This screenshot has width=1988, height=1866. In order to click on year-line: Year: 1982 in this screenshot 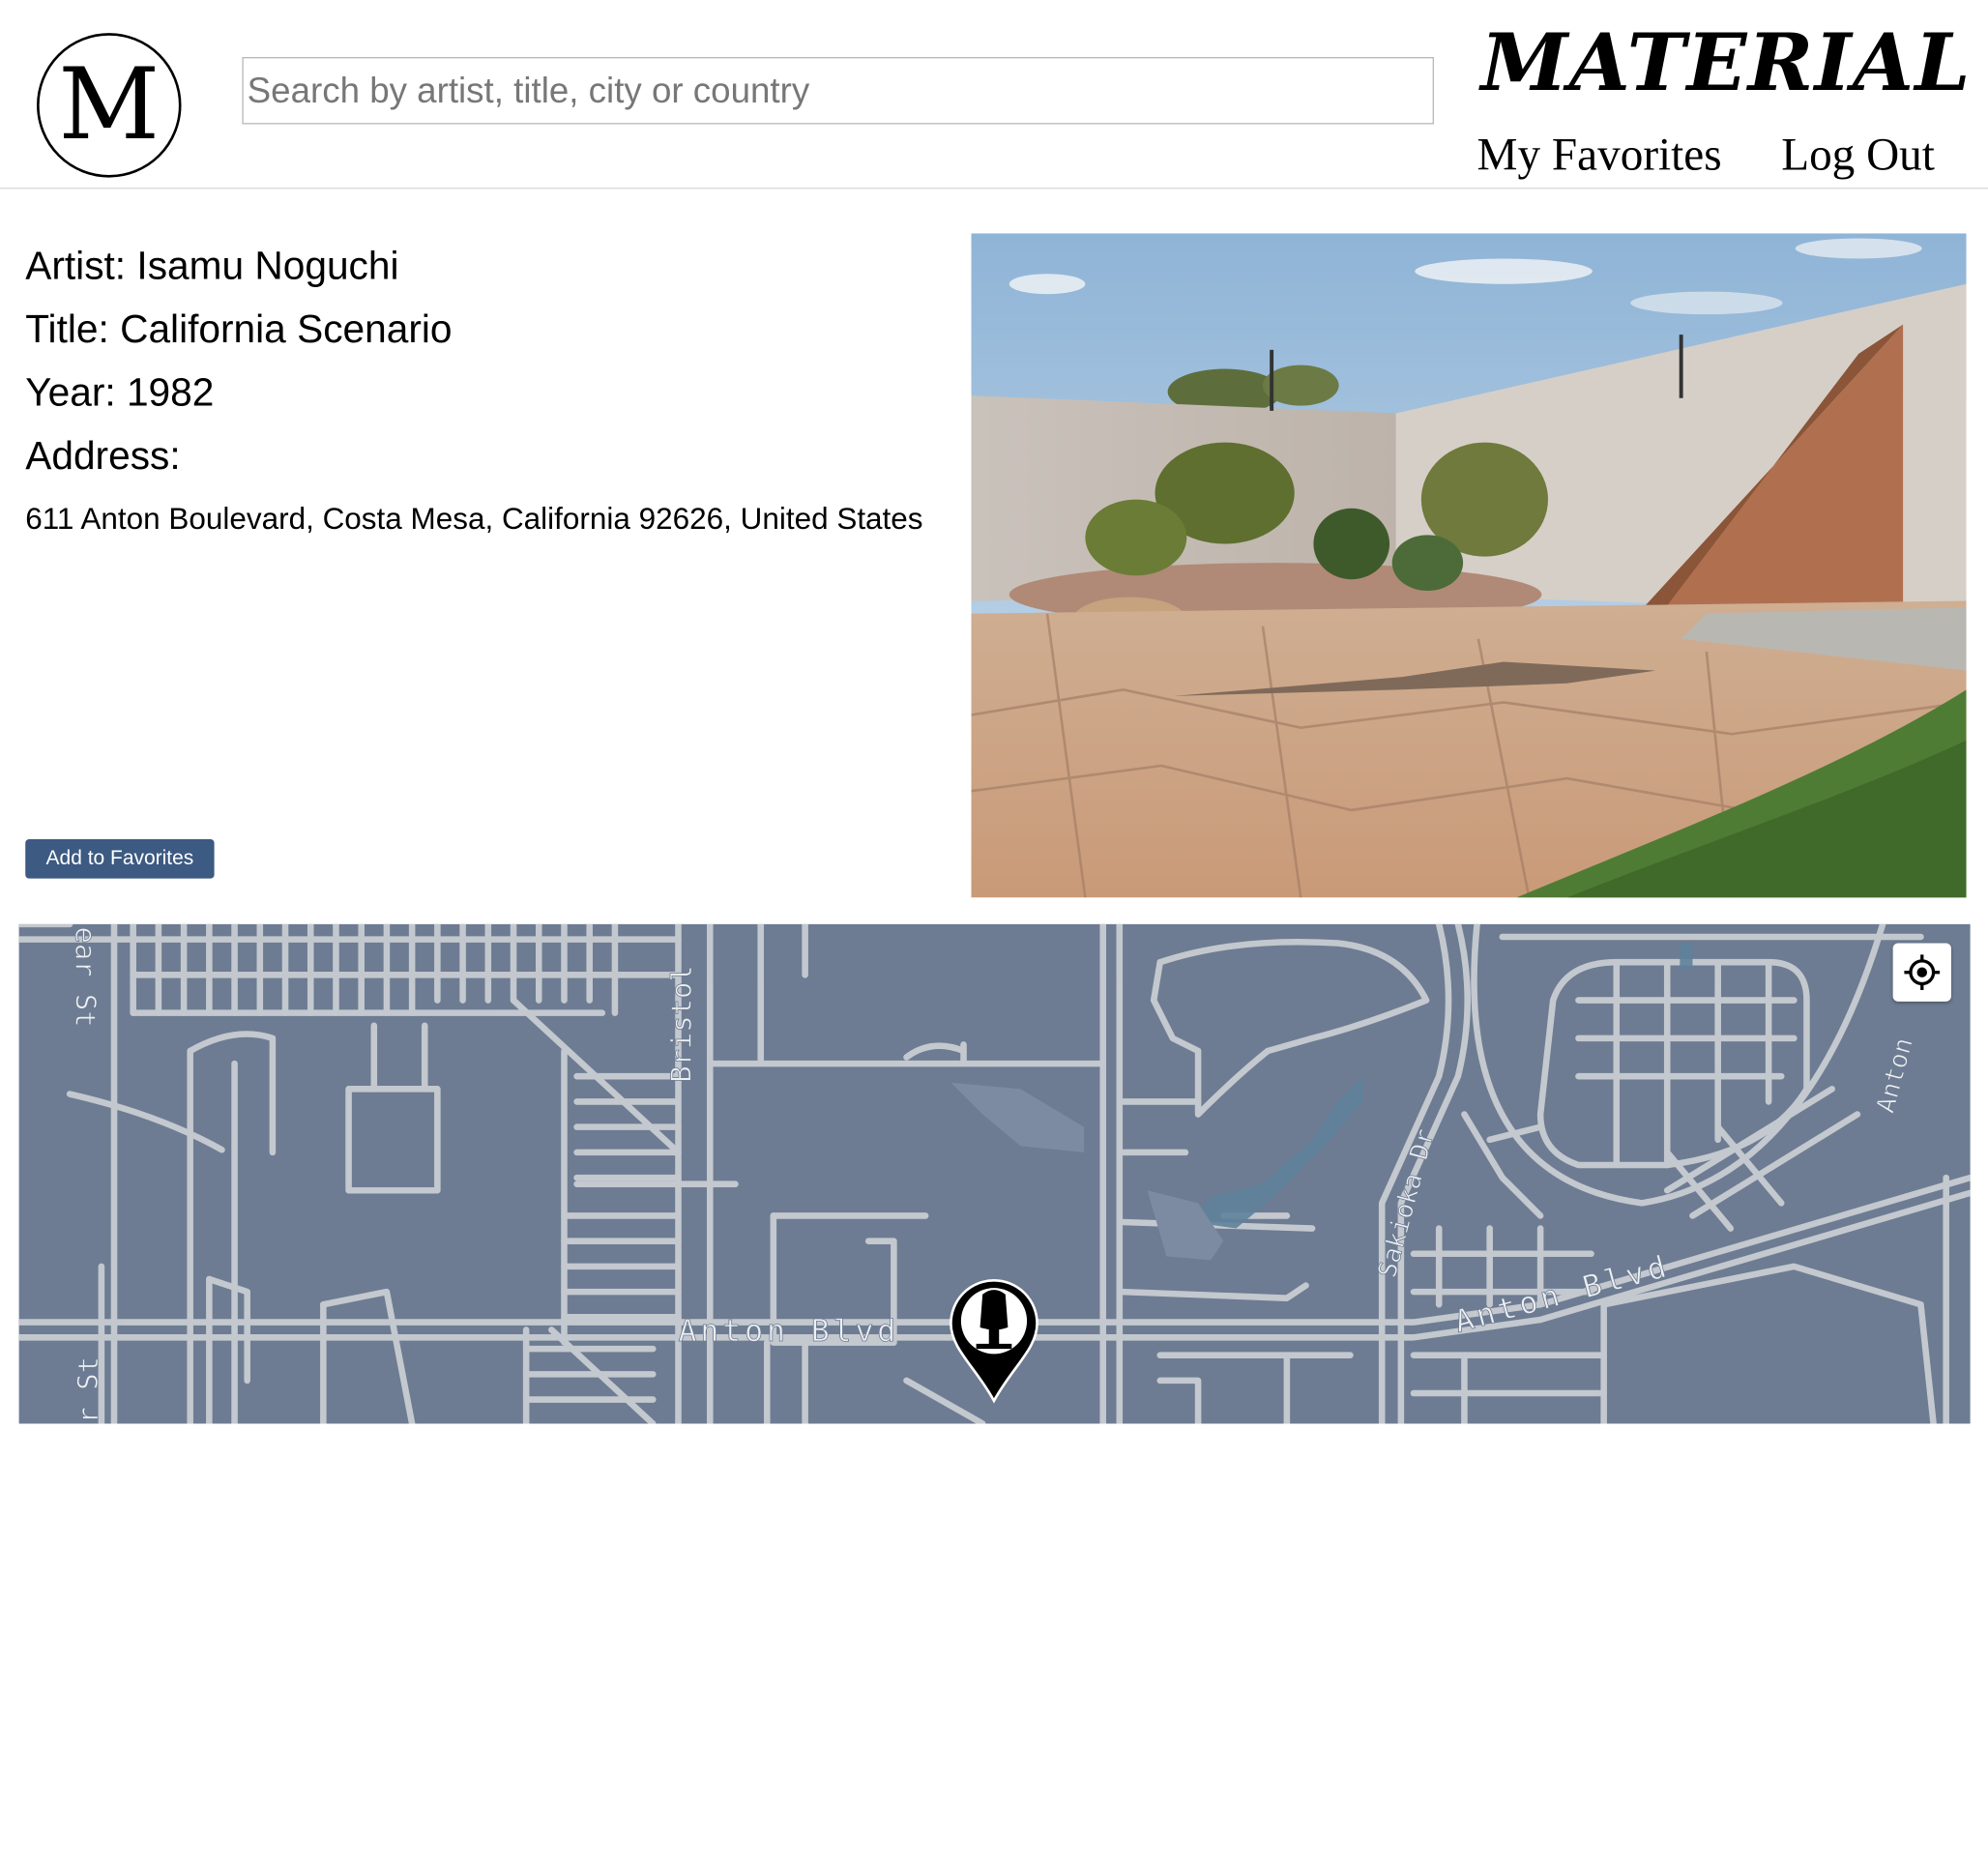, I will do `click(120, 392)`.